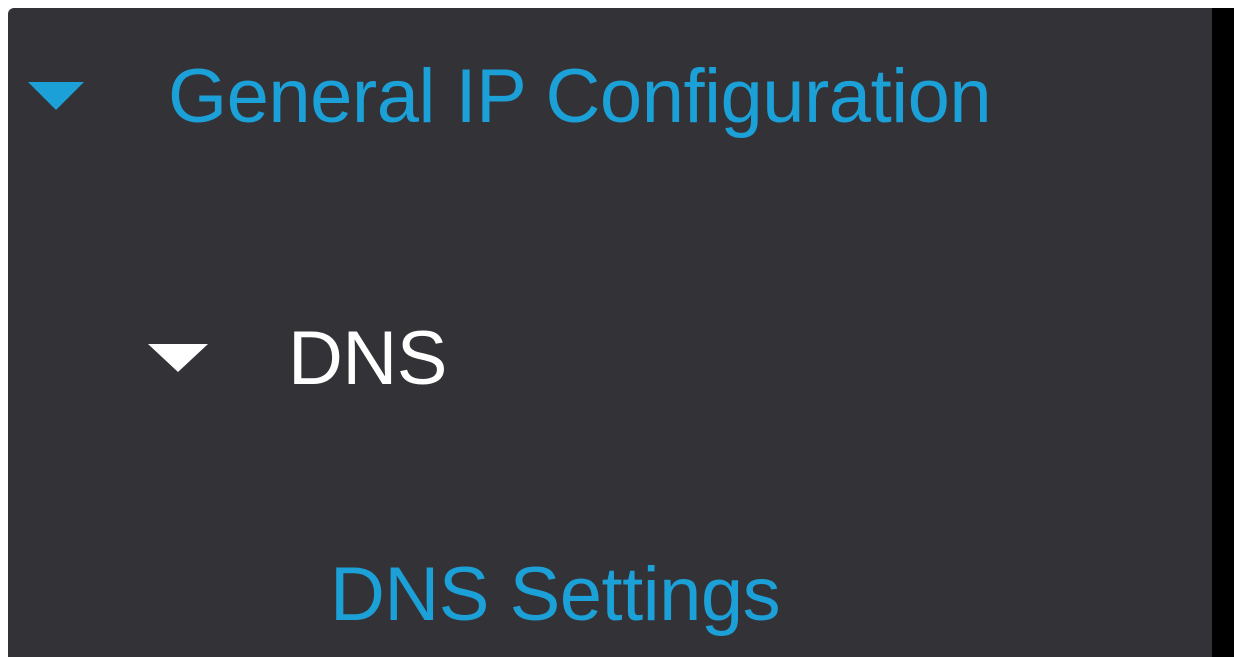 The height and width of the screenshot is (657, 1234). I want to click on nav-item-label: DNS Settings, so click(555, 594).